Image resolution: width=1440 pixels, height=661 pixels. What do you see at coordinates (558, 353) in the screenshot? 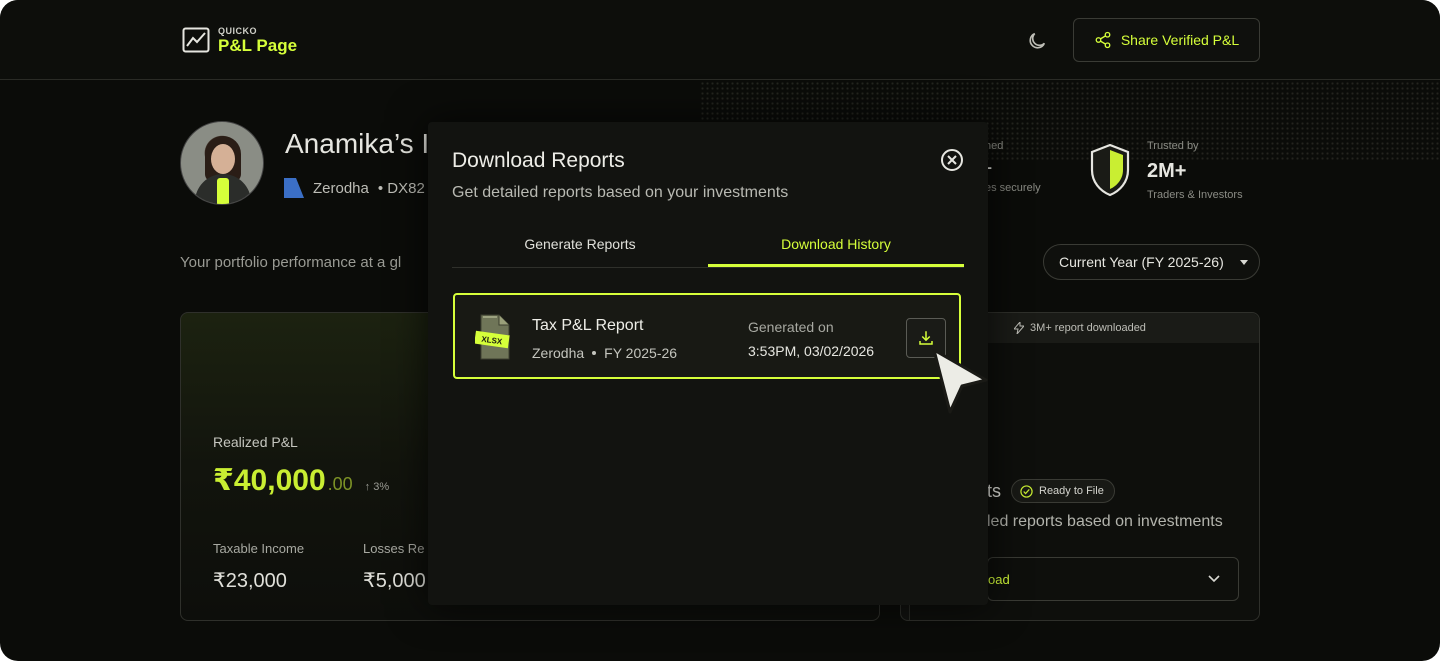
I see `report-broker: Zerodha` at bounding box center [558, 353].